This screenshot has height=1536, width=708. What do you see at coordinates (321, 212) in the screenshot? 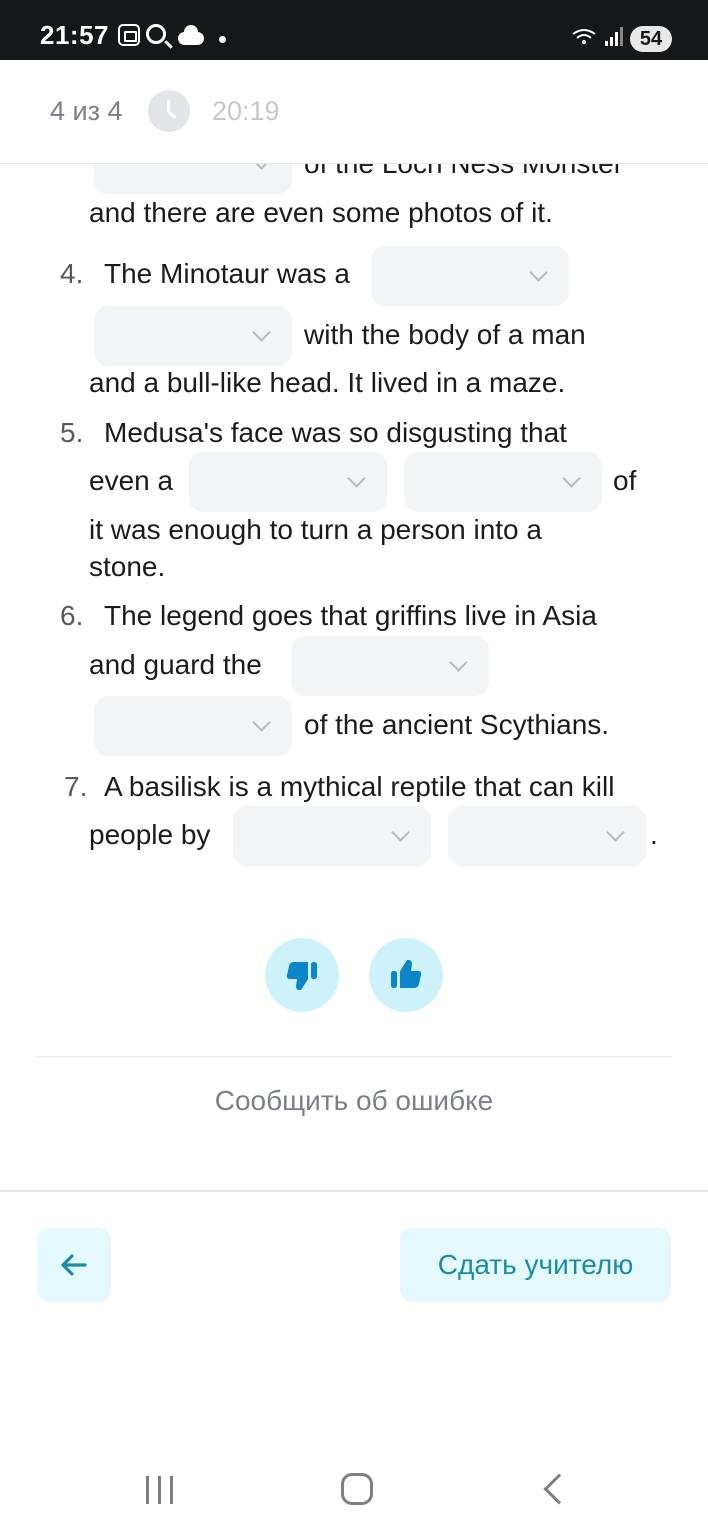
I see `q3-text-bottom: and there are even some photos of it.` at bounding box center [321, 212].